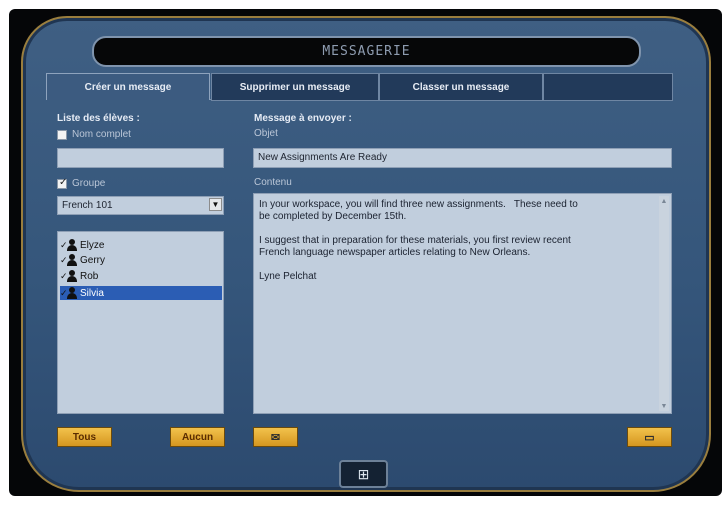 This screenshot has width=728, height=507. I want to click on student-name: Silvia, so click(92, 293).